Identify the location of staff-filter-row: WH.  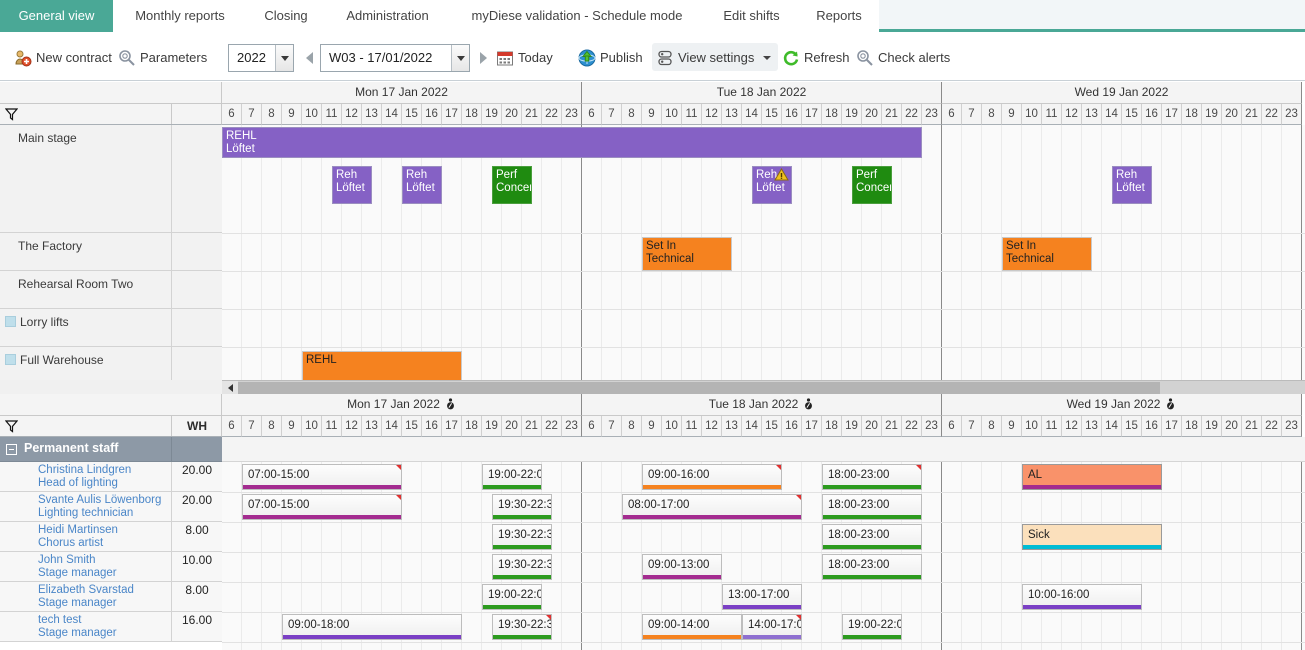
(111, 426).